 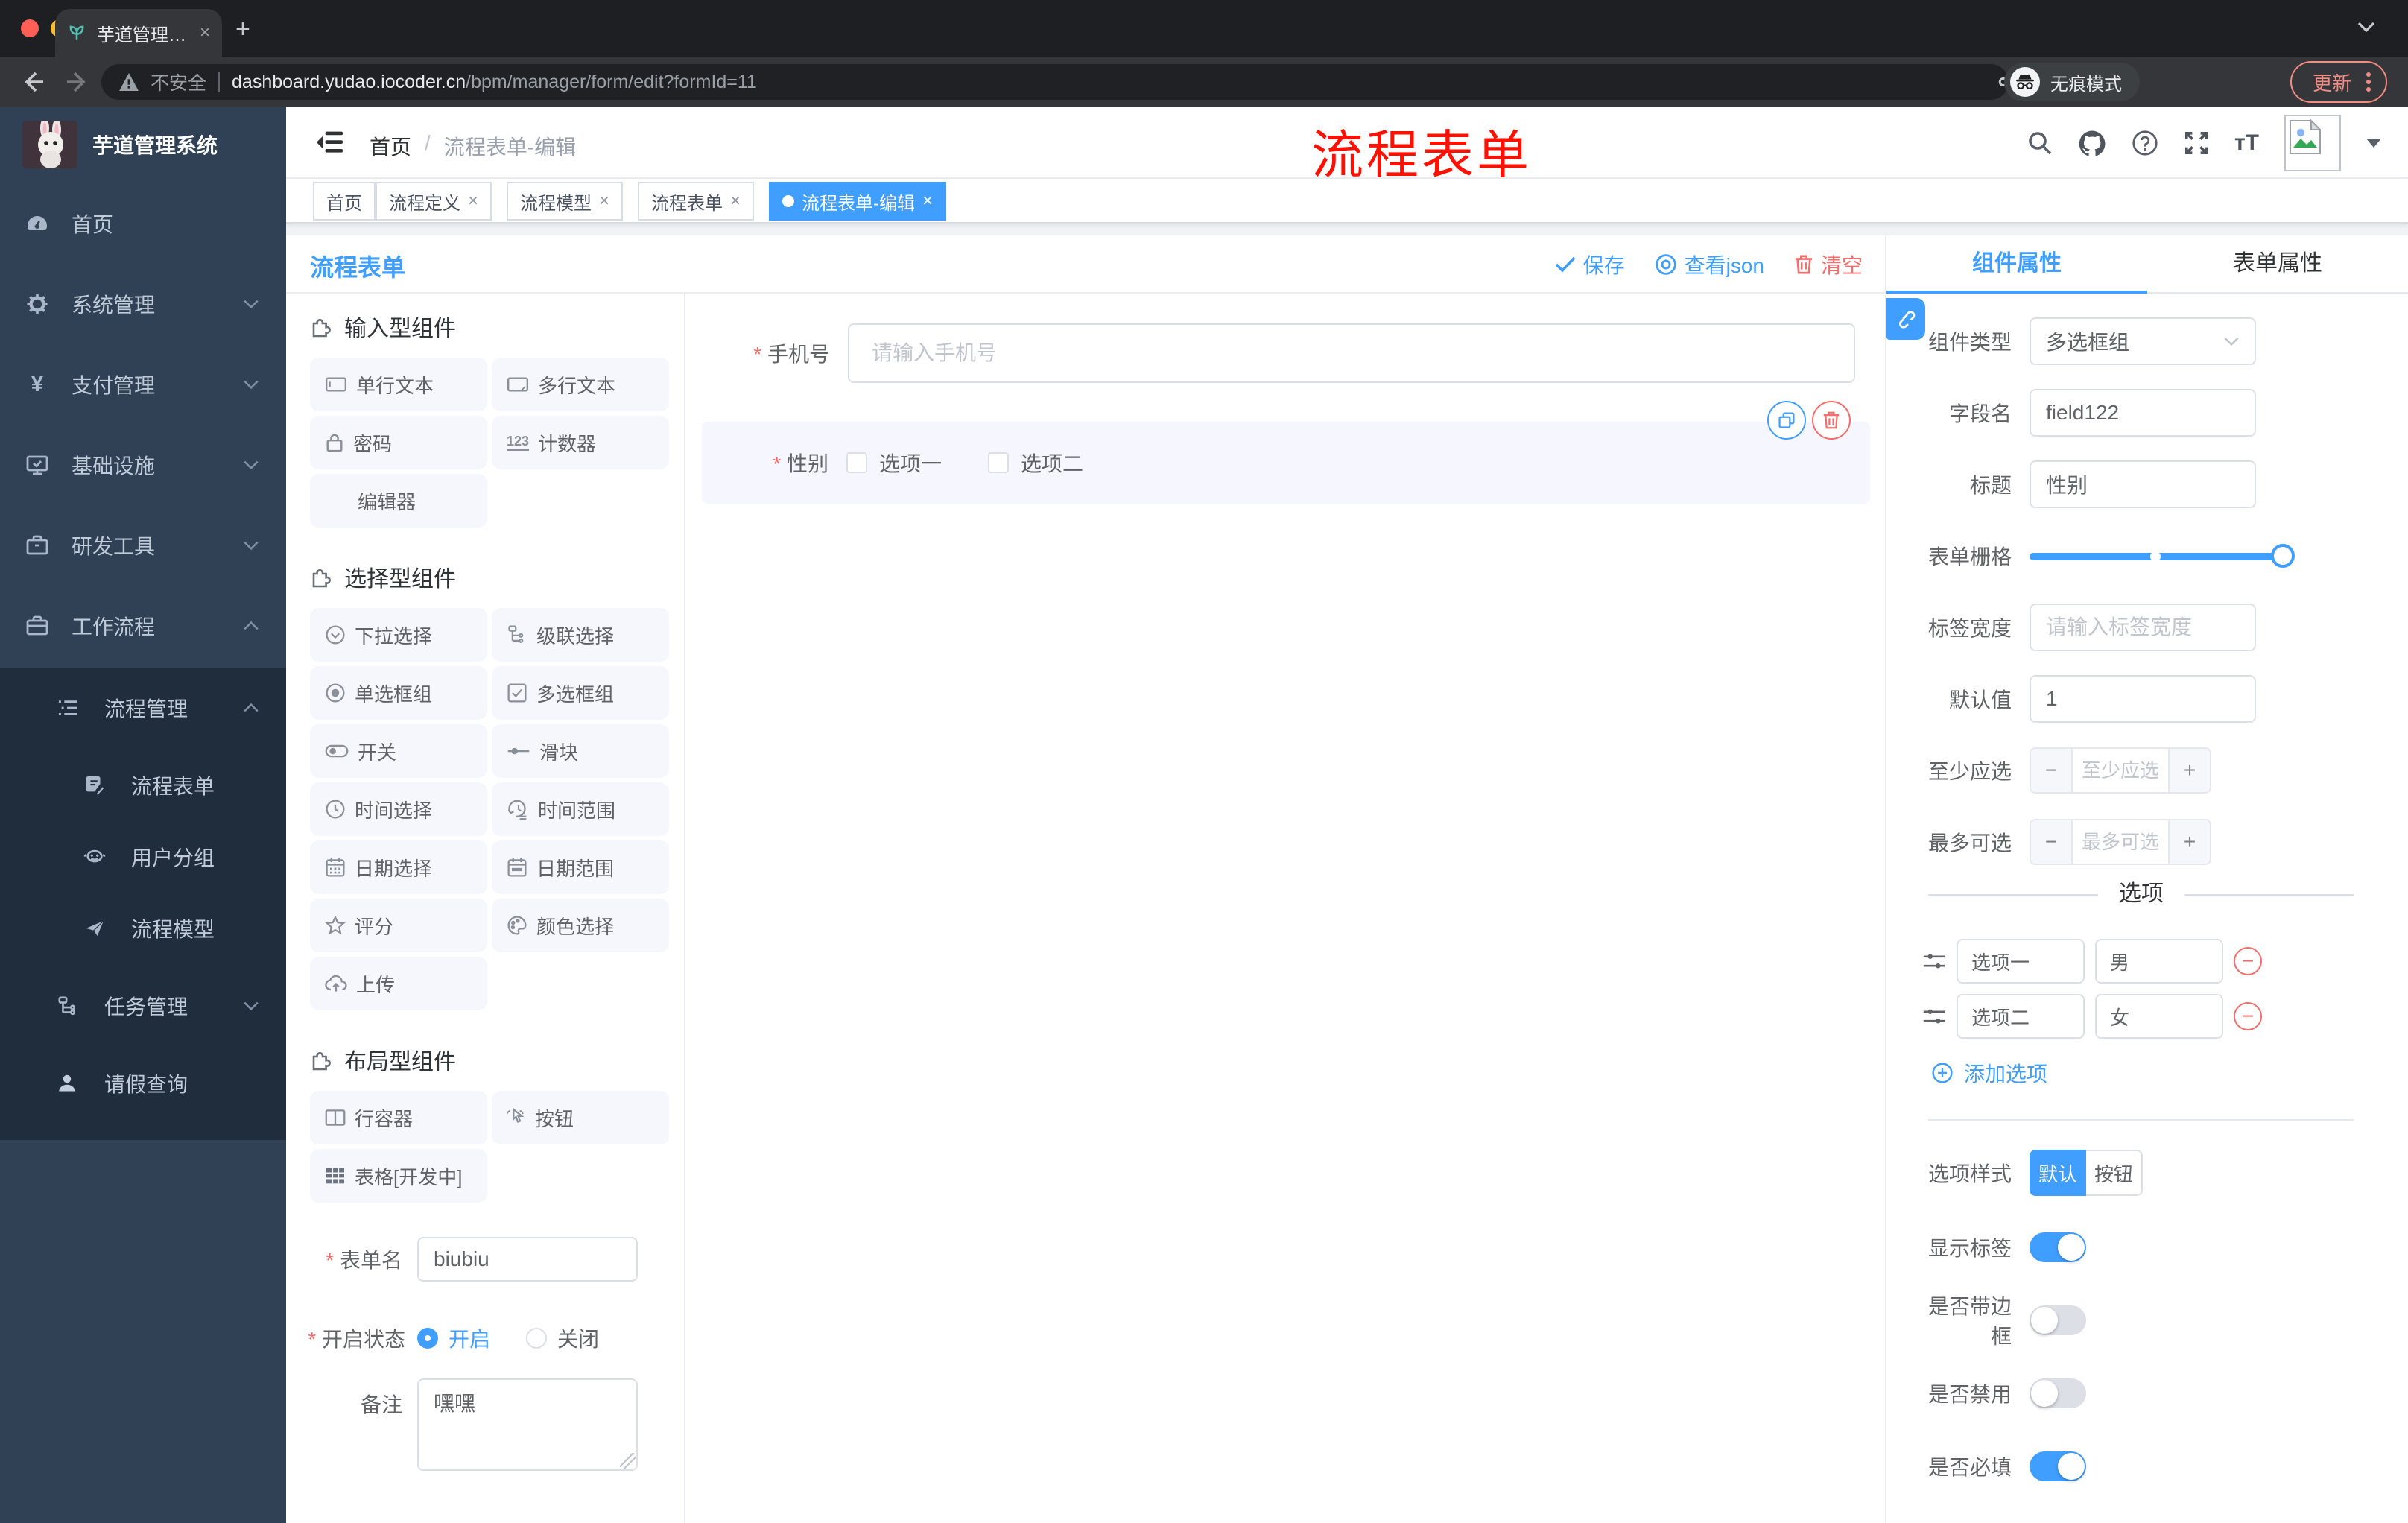 I want to click on sidebar-item-process-model: 流程模型, so click(x=143, y=929).